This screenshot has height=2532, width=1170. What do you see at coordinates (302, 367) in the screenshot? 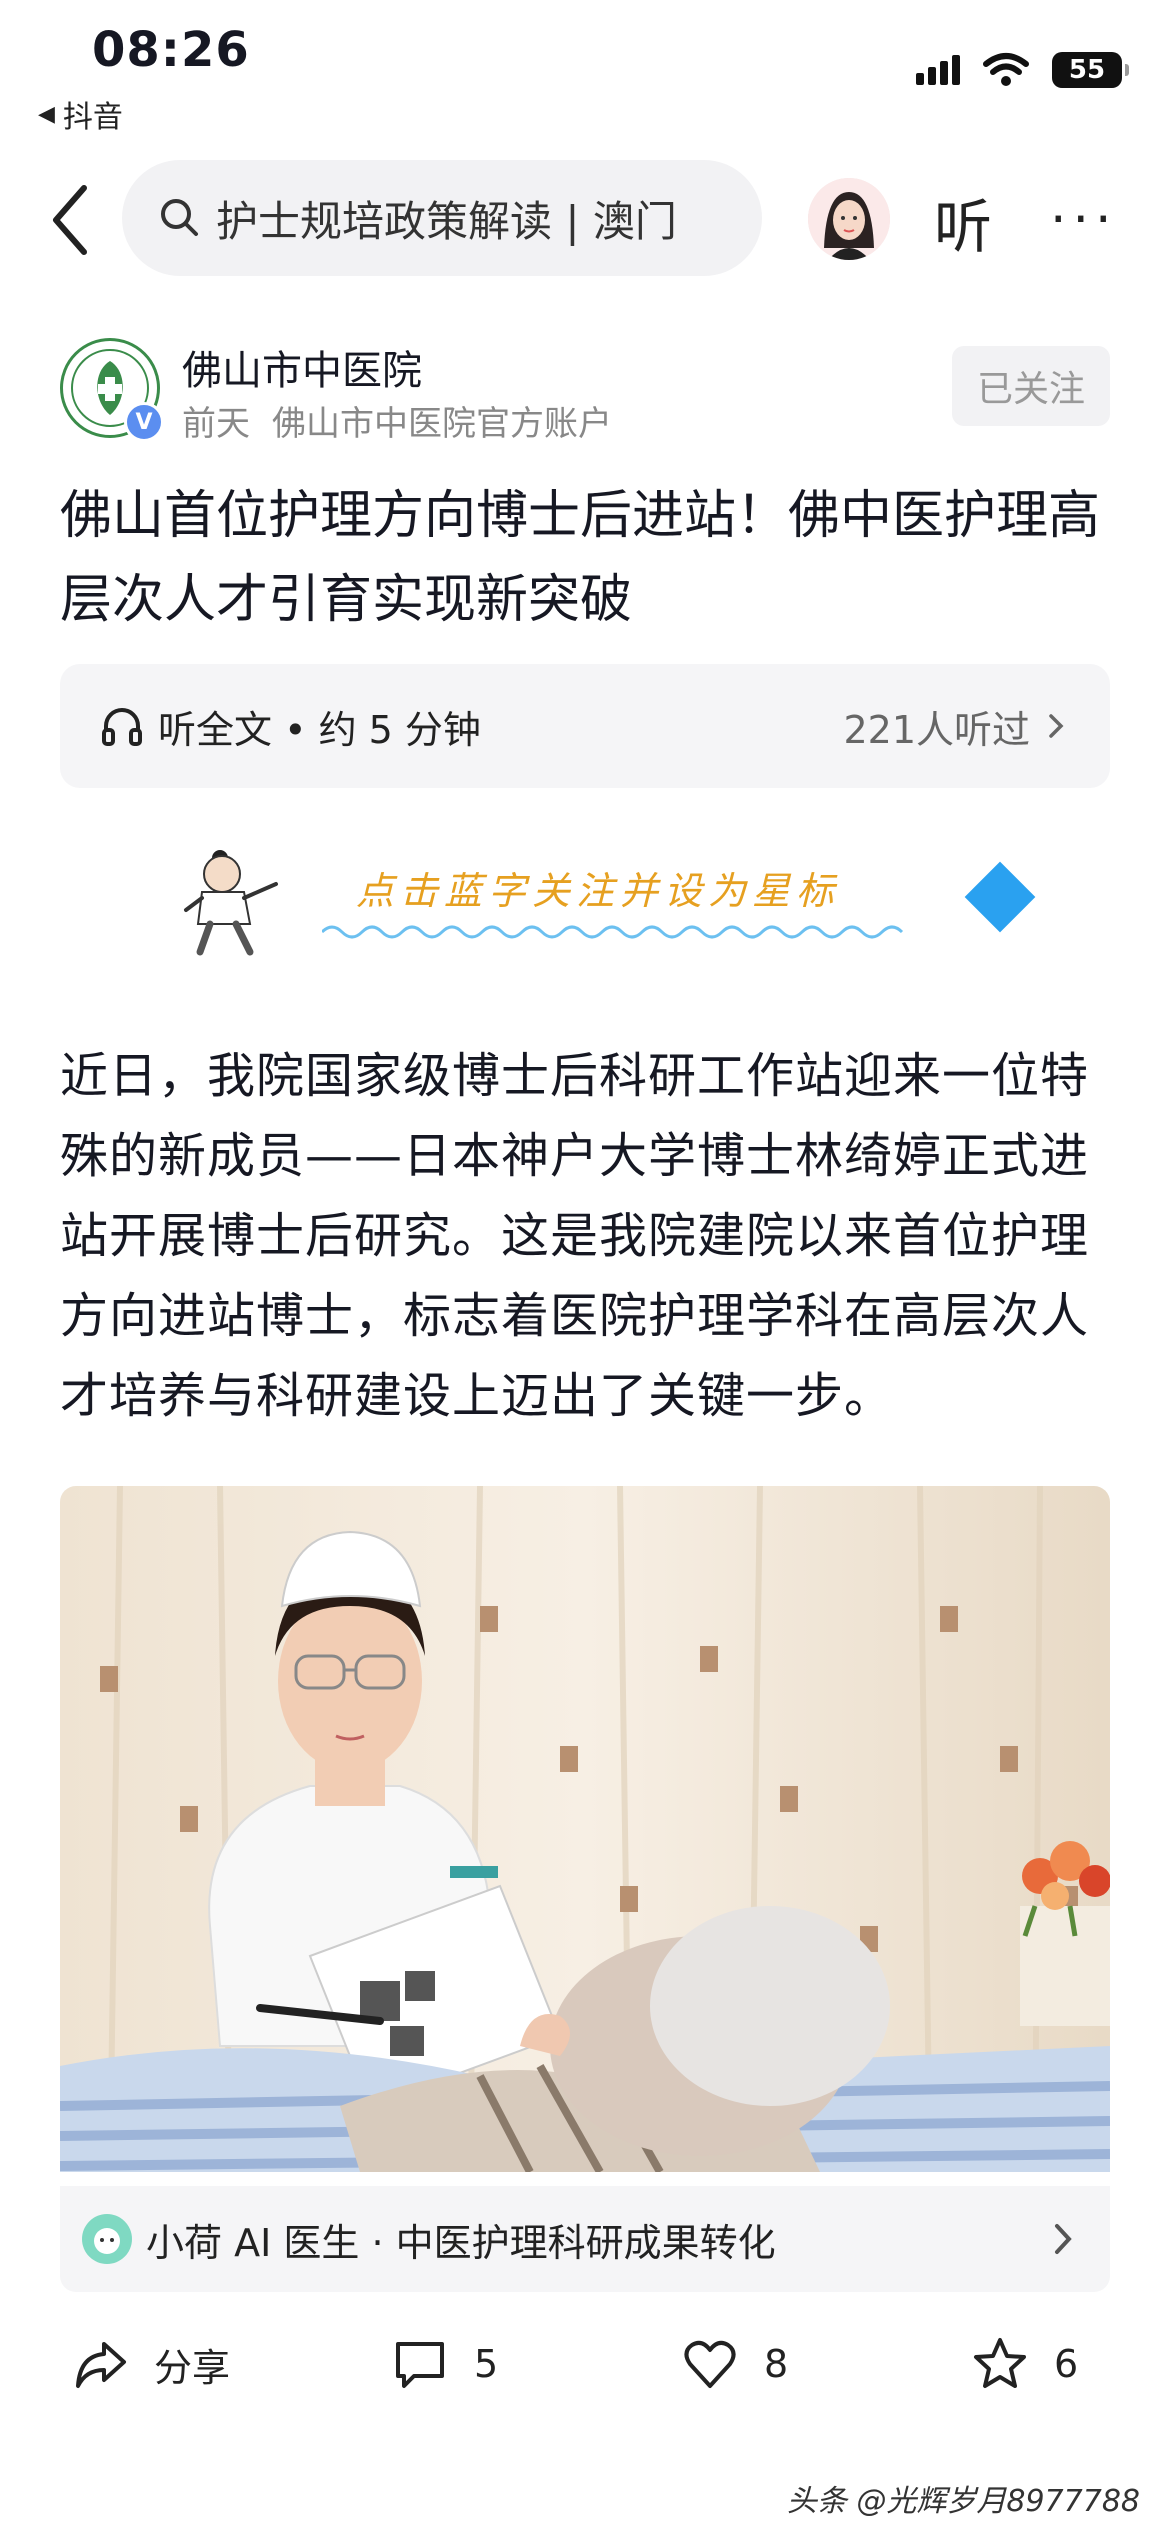
I see `author-name: 佛山市中医院` at bounding box center [302, 367].